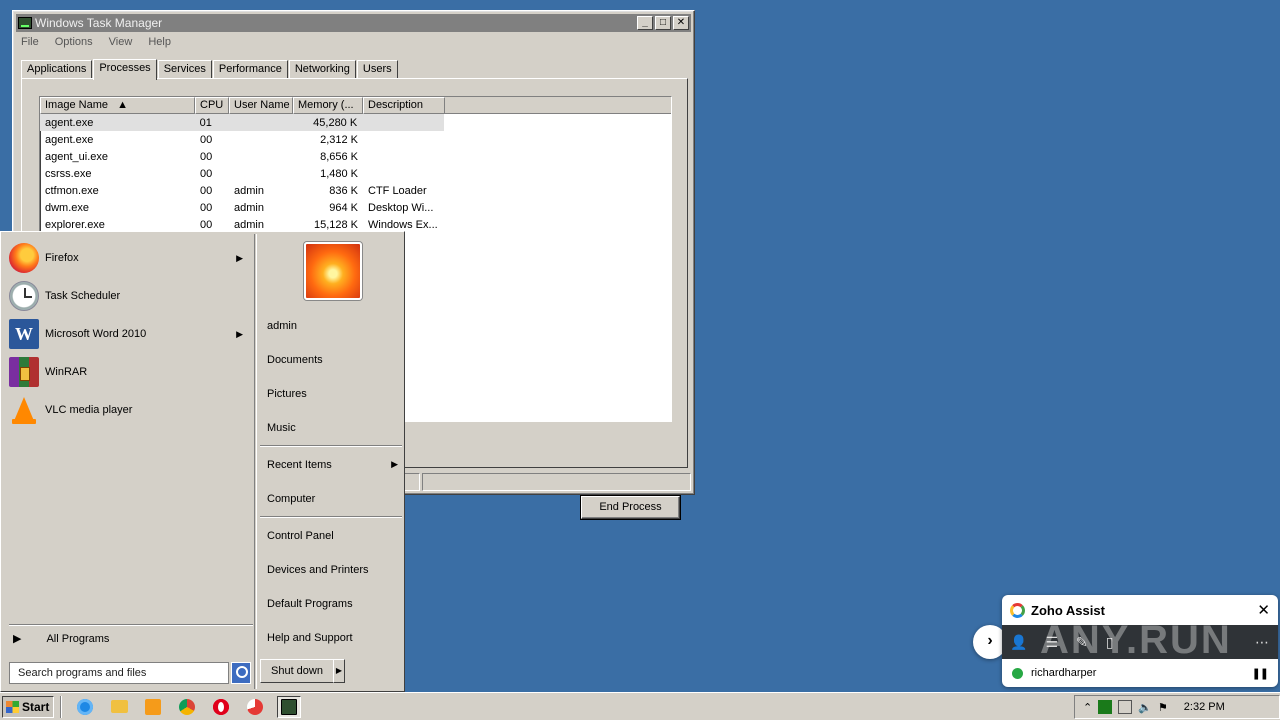 Image resolution: width=1280 pixels, height=720 pixels. I want to click on user-icon: 👤, so click(1018, 642).